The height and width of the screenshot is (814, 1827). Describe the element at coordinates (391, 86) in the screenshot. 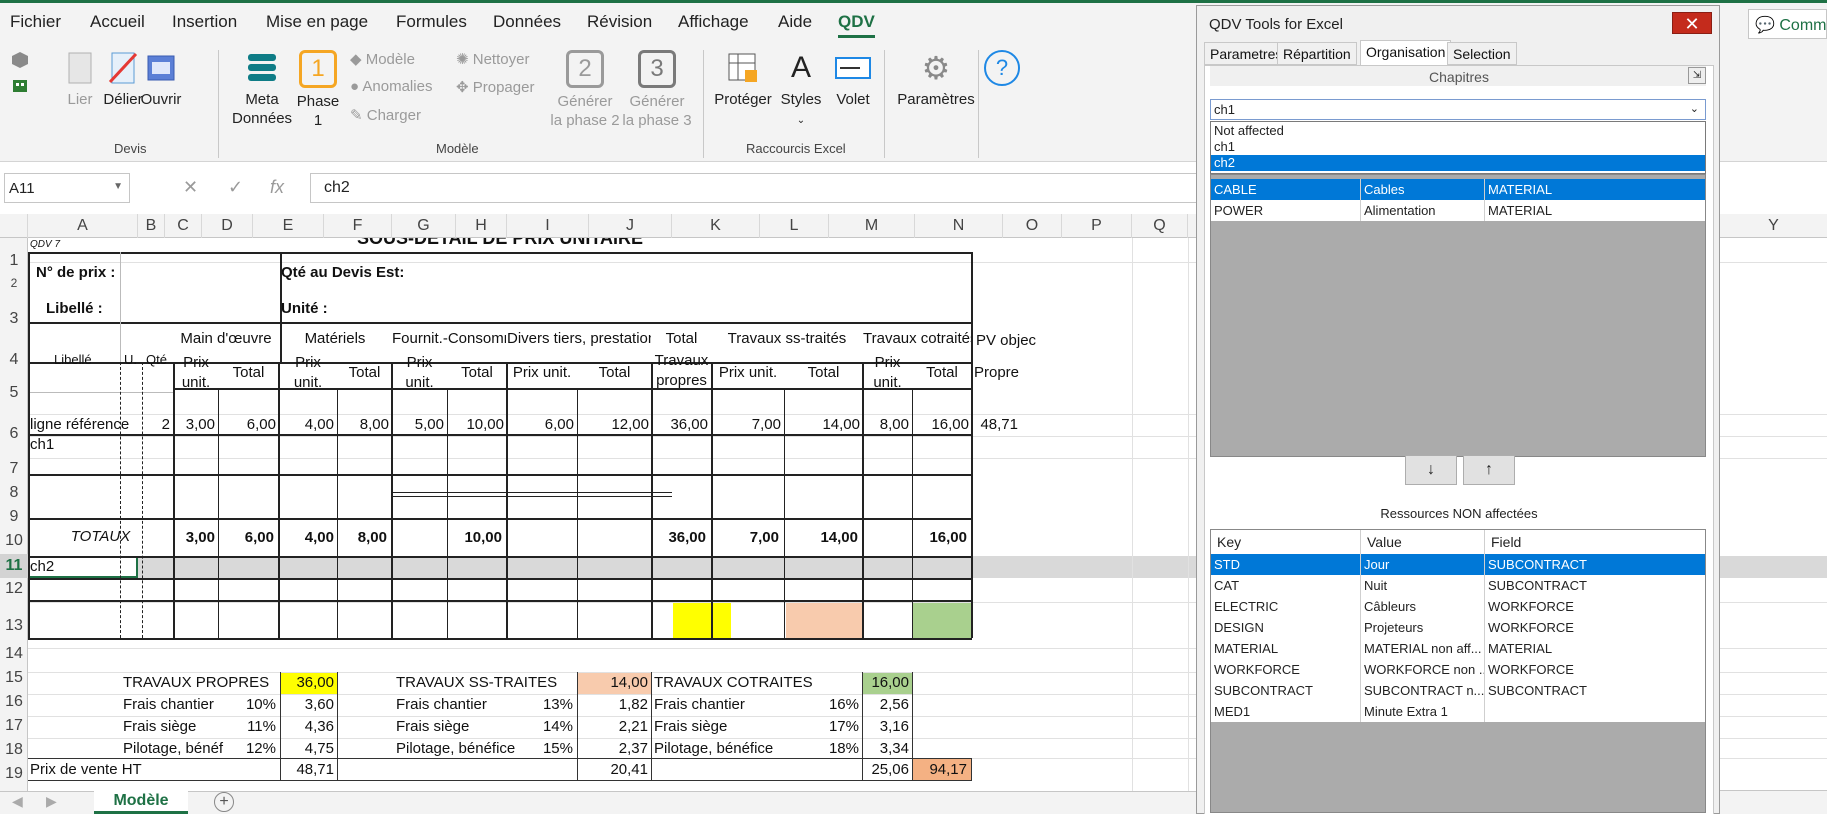

I see `anomalies-button: ● Anomalies` at that location.